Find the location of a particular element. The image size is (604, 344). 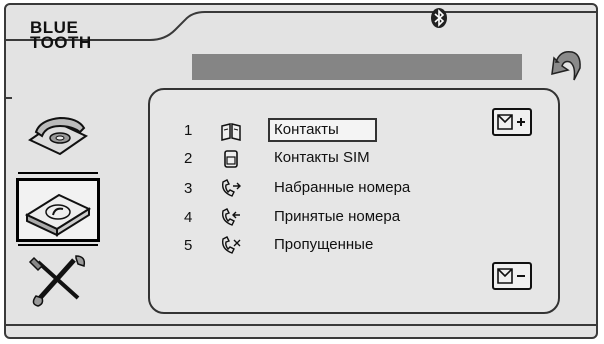

title-line-2: TOOTH is located at coordinates (61, 42).